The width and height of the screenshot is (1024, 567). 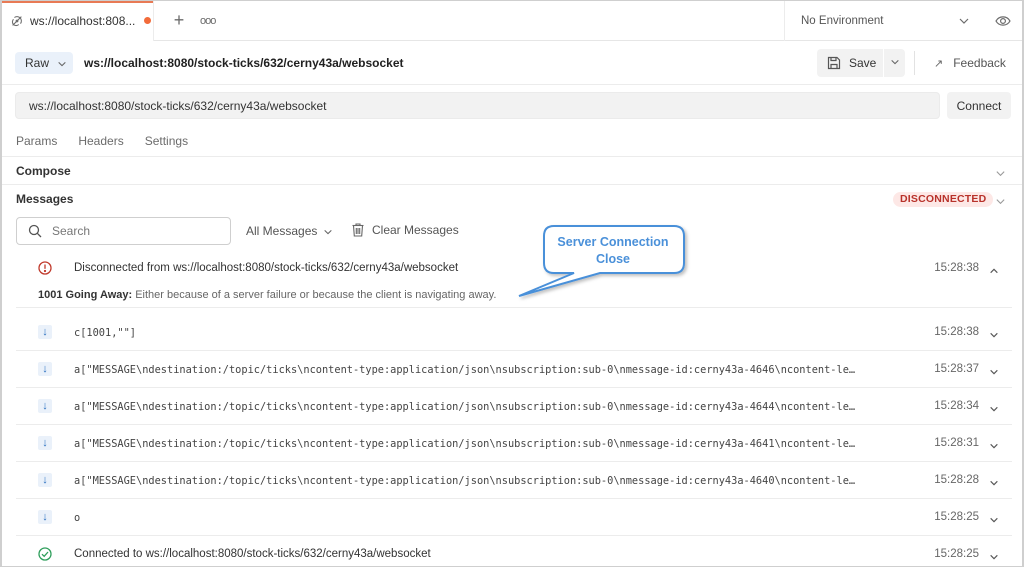 What do you see at coordinates (36, 141) in the screenshot?
I see `tab-params: Params` at bounding box center [36, 141].